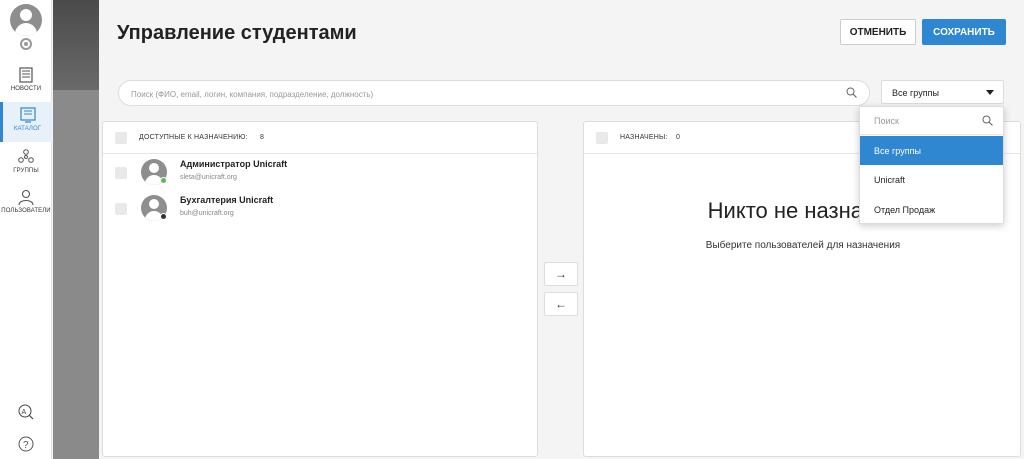 The image size is (1024, 459). I want to click on group-dropdown-menu: Поиск Все группы Unicraft Отдел Продаж, so click(931, 165).